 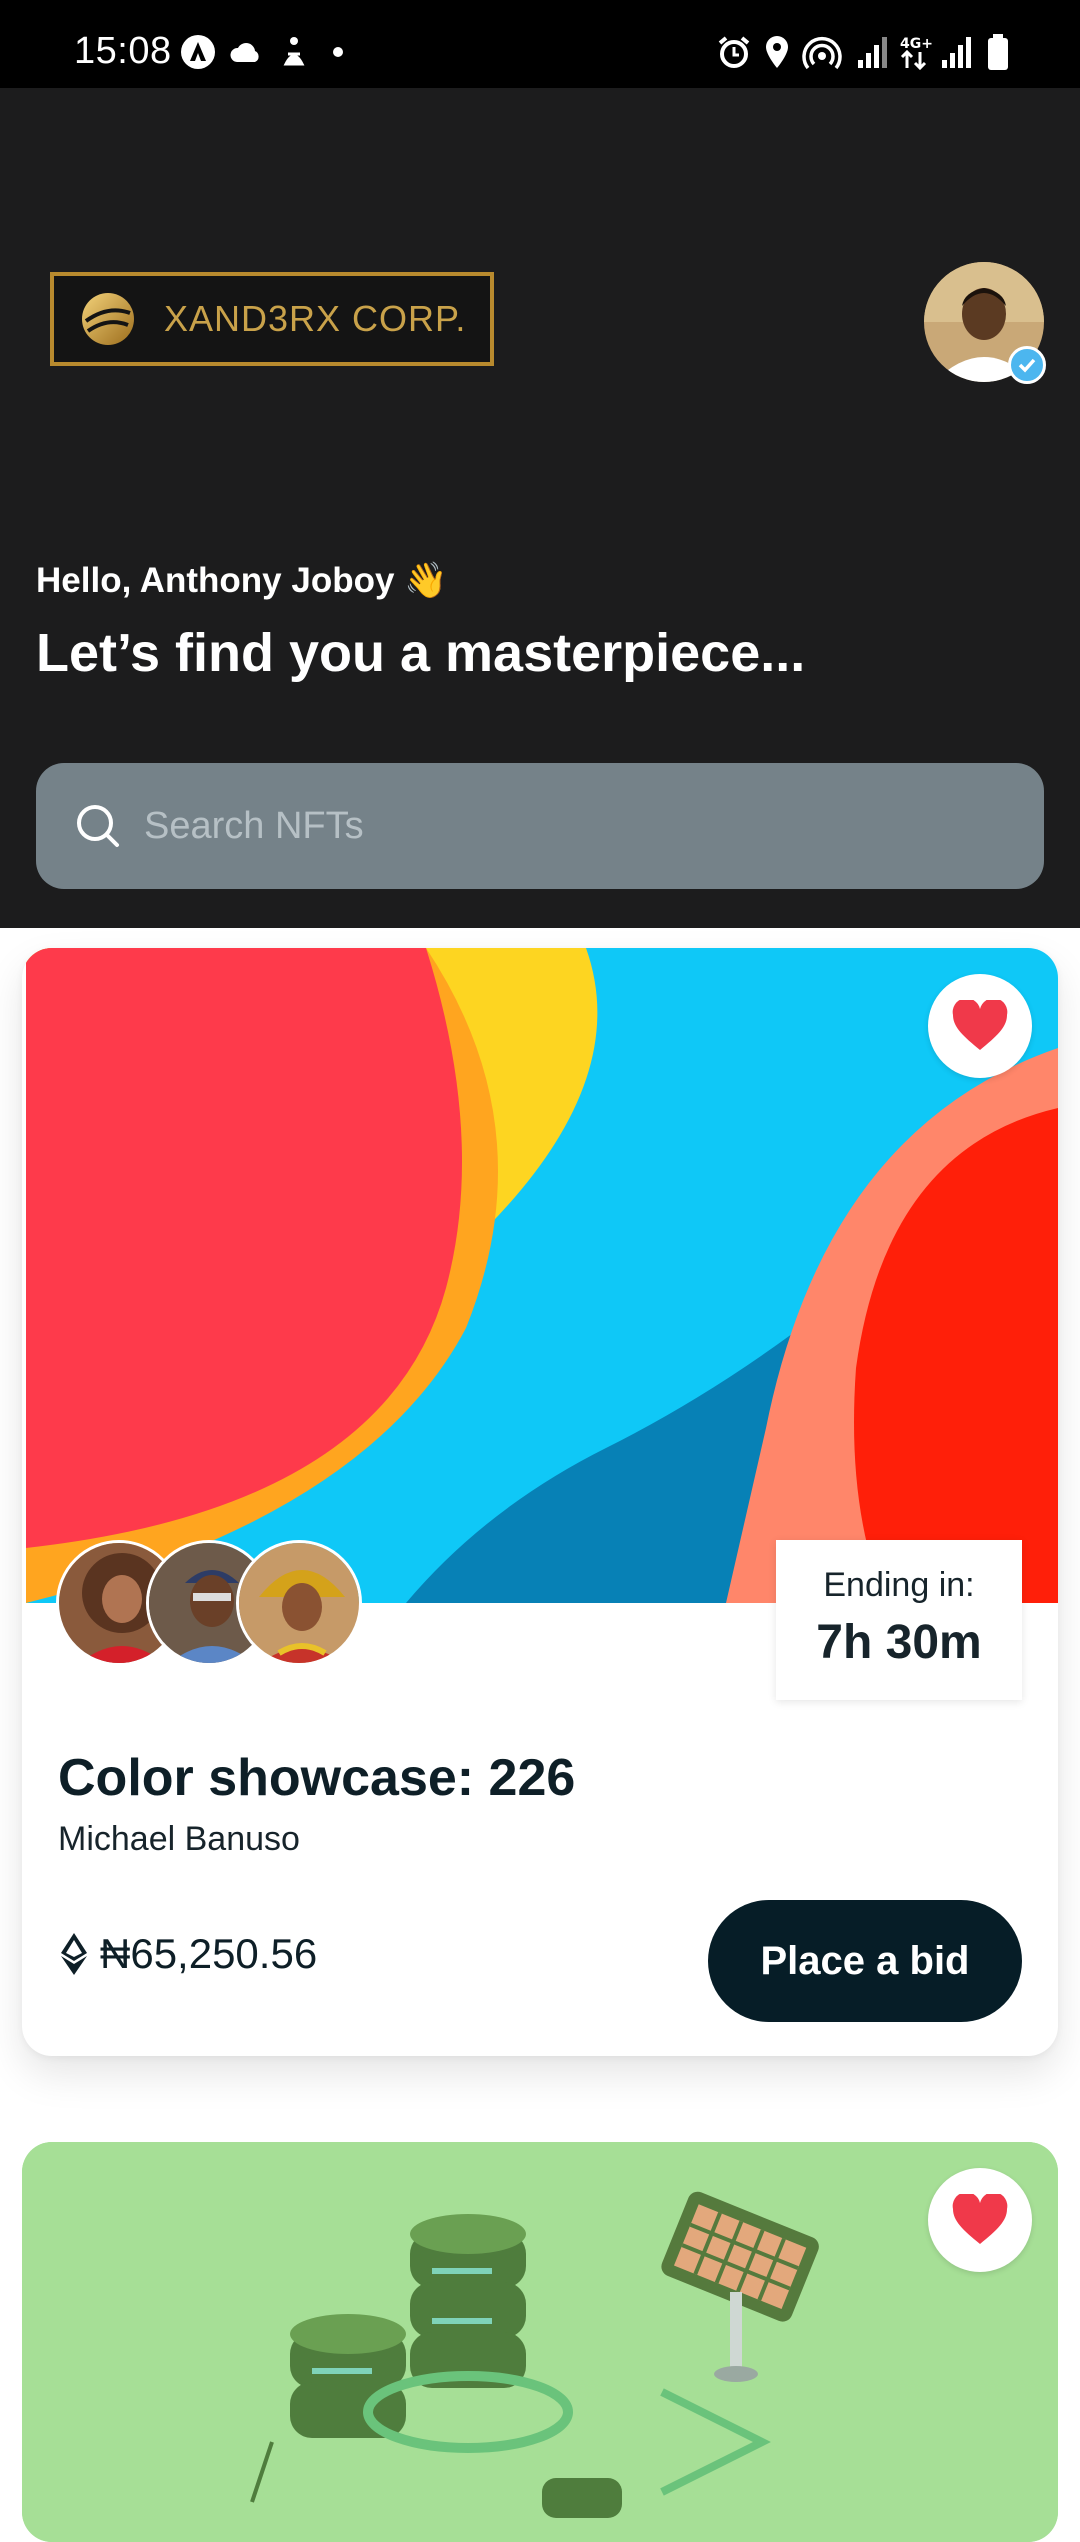 I want to click on brand-logo: XAND3RX CORP., so click(x=272, y=319).